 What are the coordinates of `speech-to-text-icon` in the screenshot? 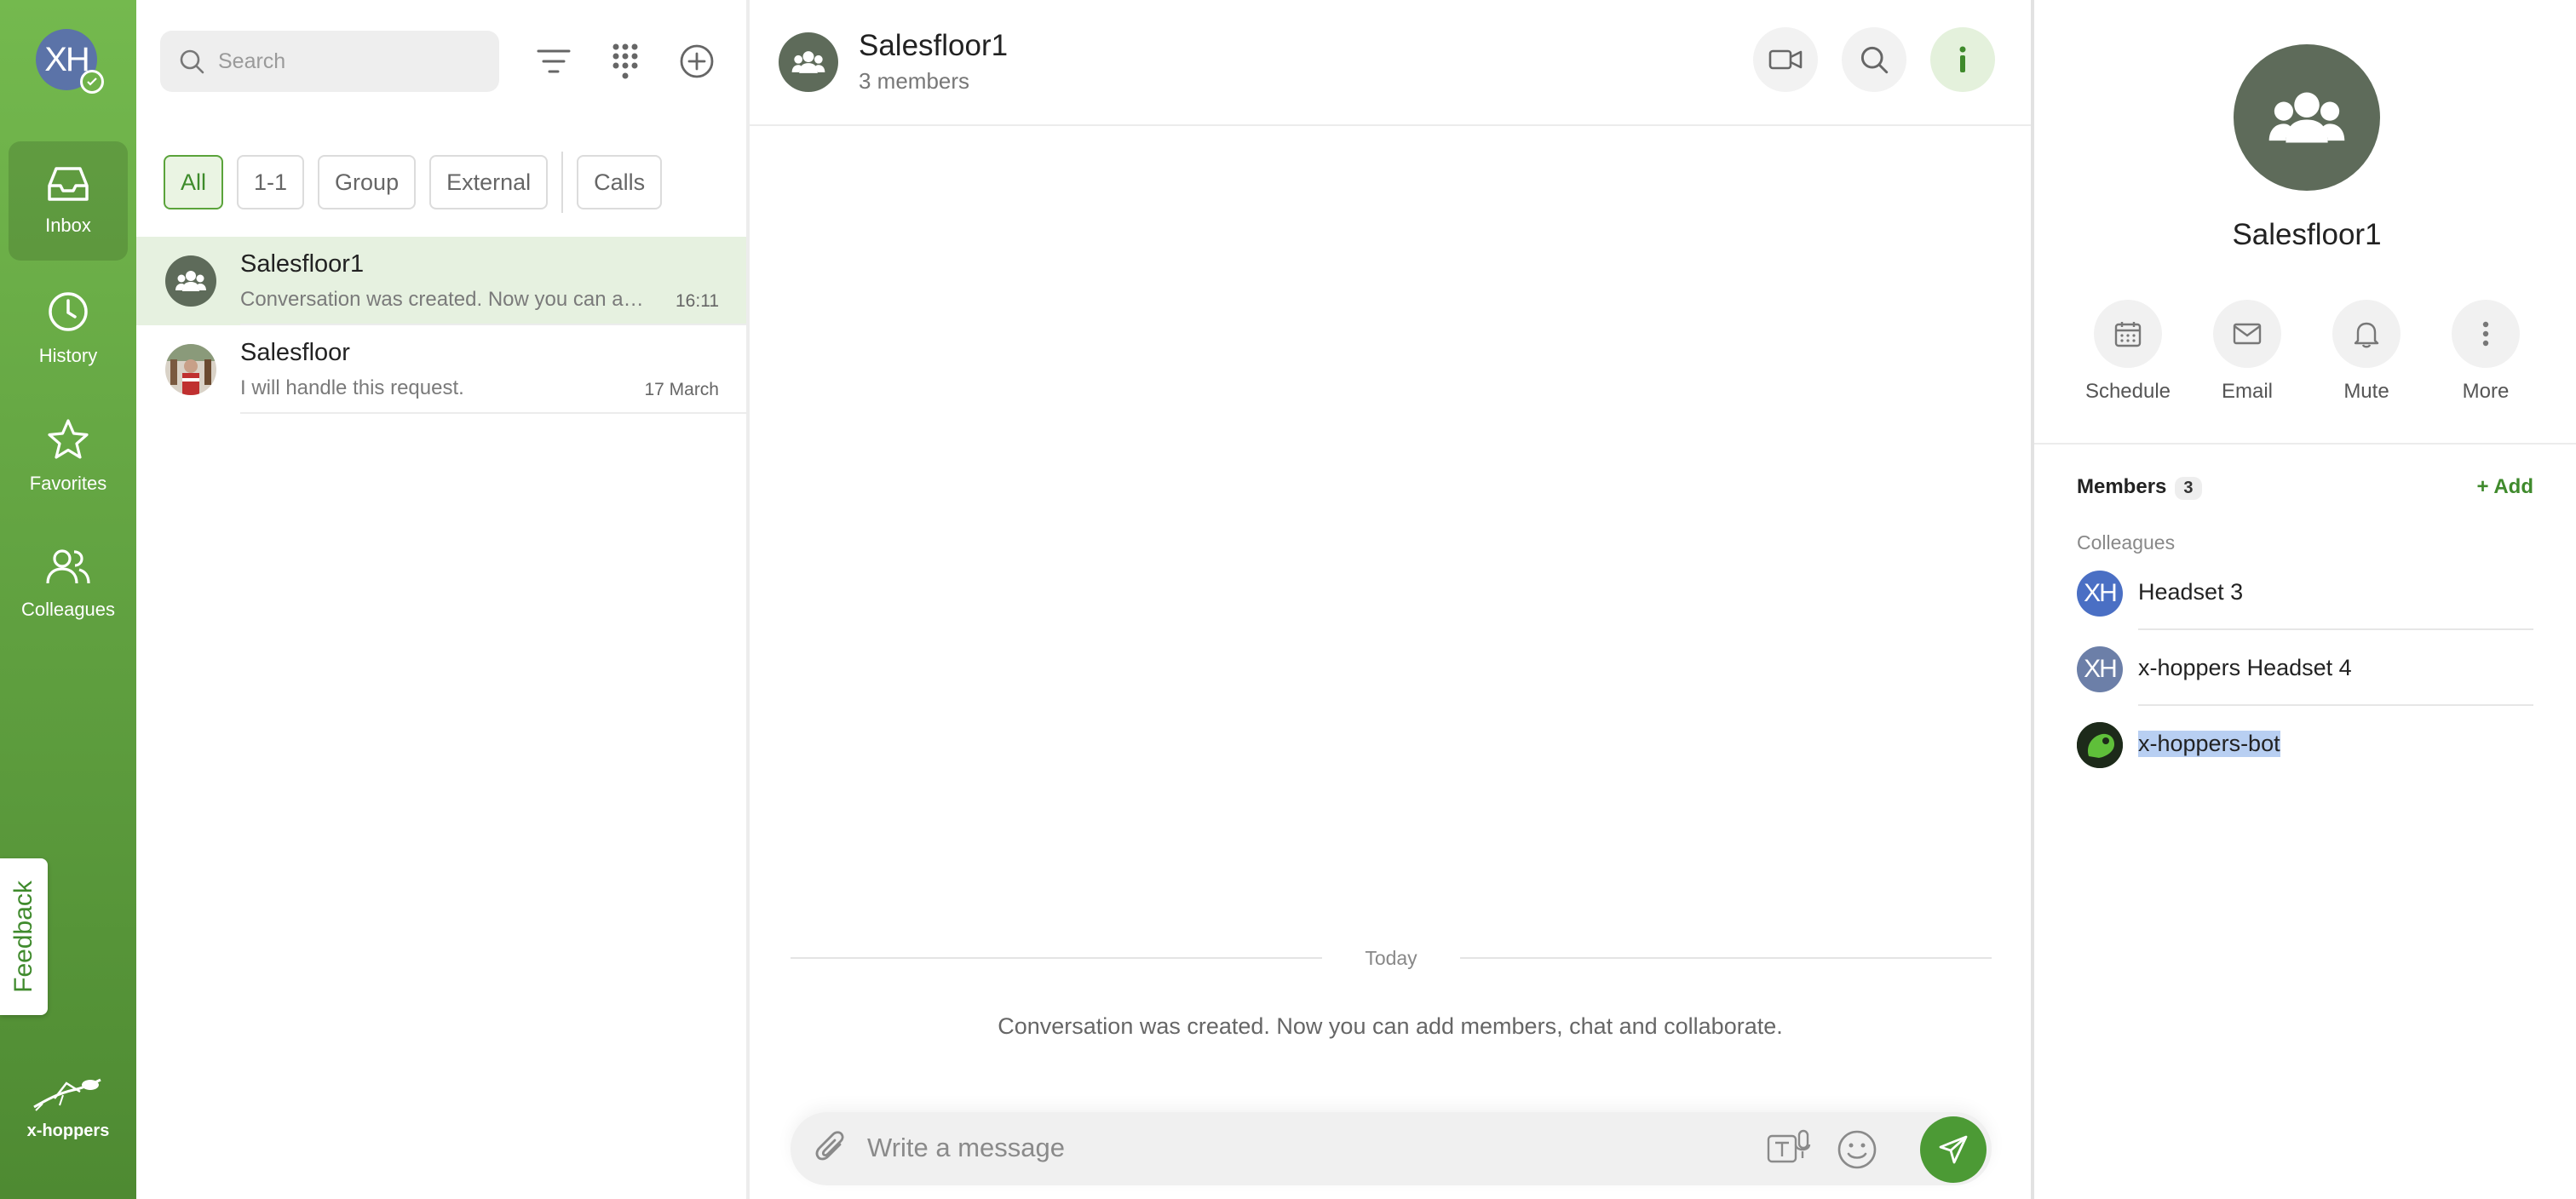 It's located at (1789, 1146).